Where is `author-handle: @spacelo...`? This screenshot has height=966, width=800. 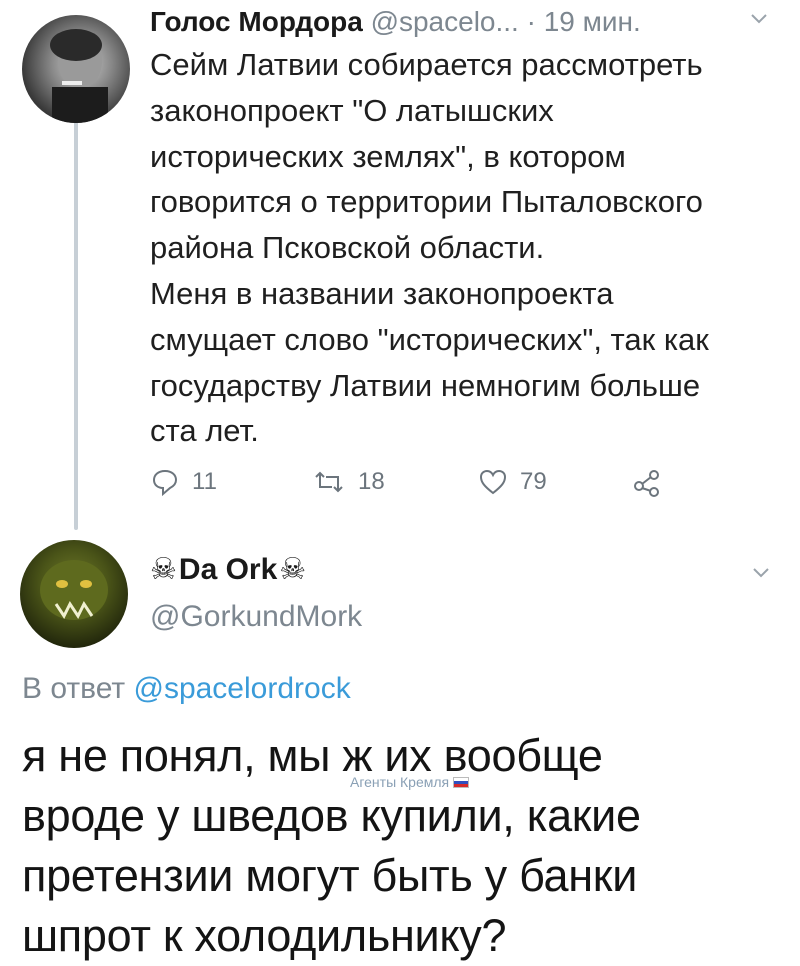 author-handle: @spacelo... is located at coordinates (445, 21).